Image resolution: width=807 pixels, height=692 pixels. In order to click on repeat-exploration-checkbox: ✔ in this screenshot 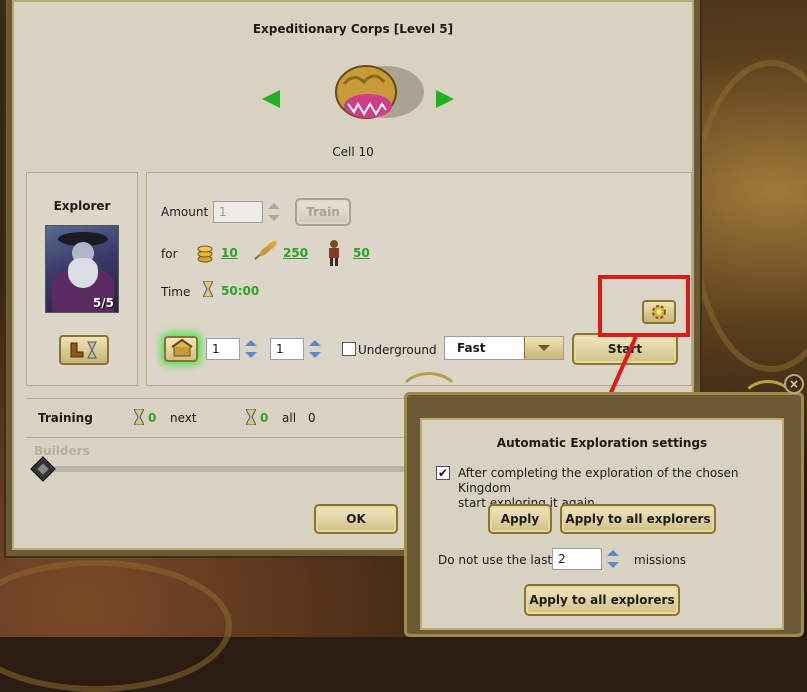, I will do `click(443, 473)`.